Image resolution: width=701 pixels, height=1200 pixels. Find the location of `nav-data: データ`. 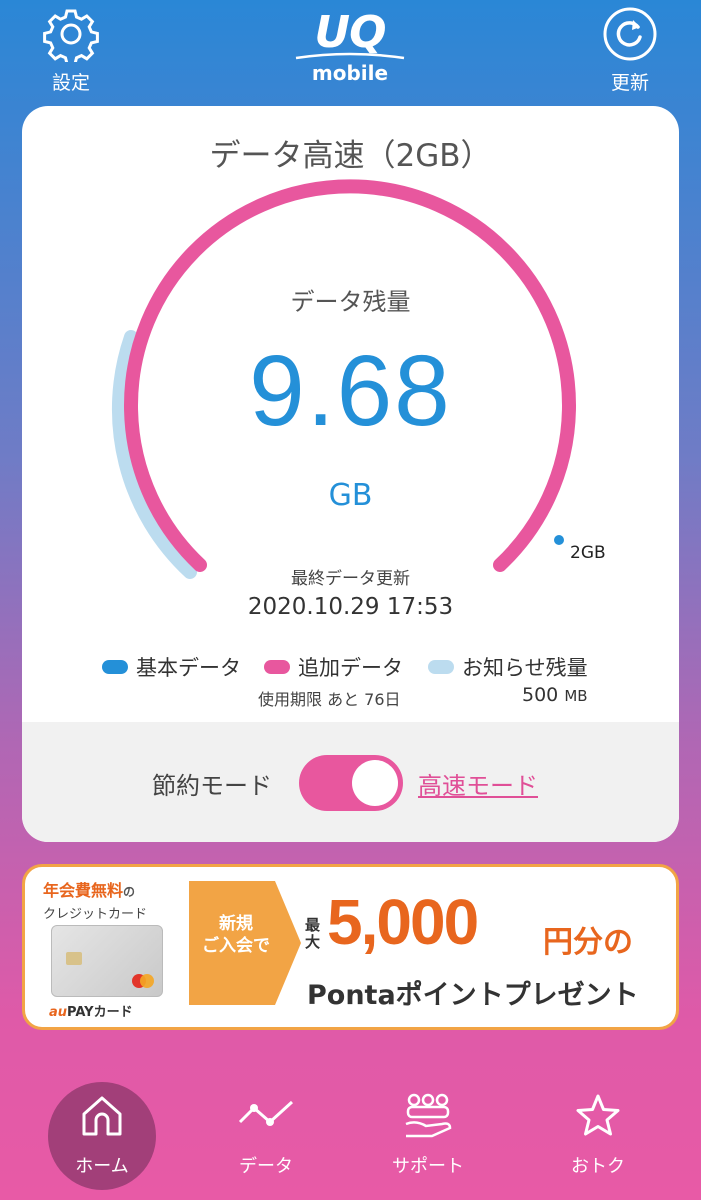

nav-data: データ is located at coordinates (266, 1135).